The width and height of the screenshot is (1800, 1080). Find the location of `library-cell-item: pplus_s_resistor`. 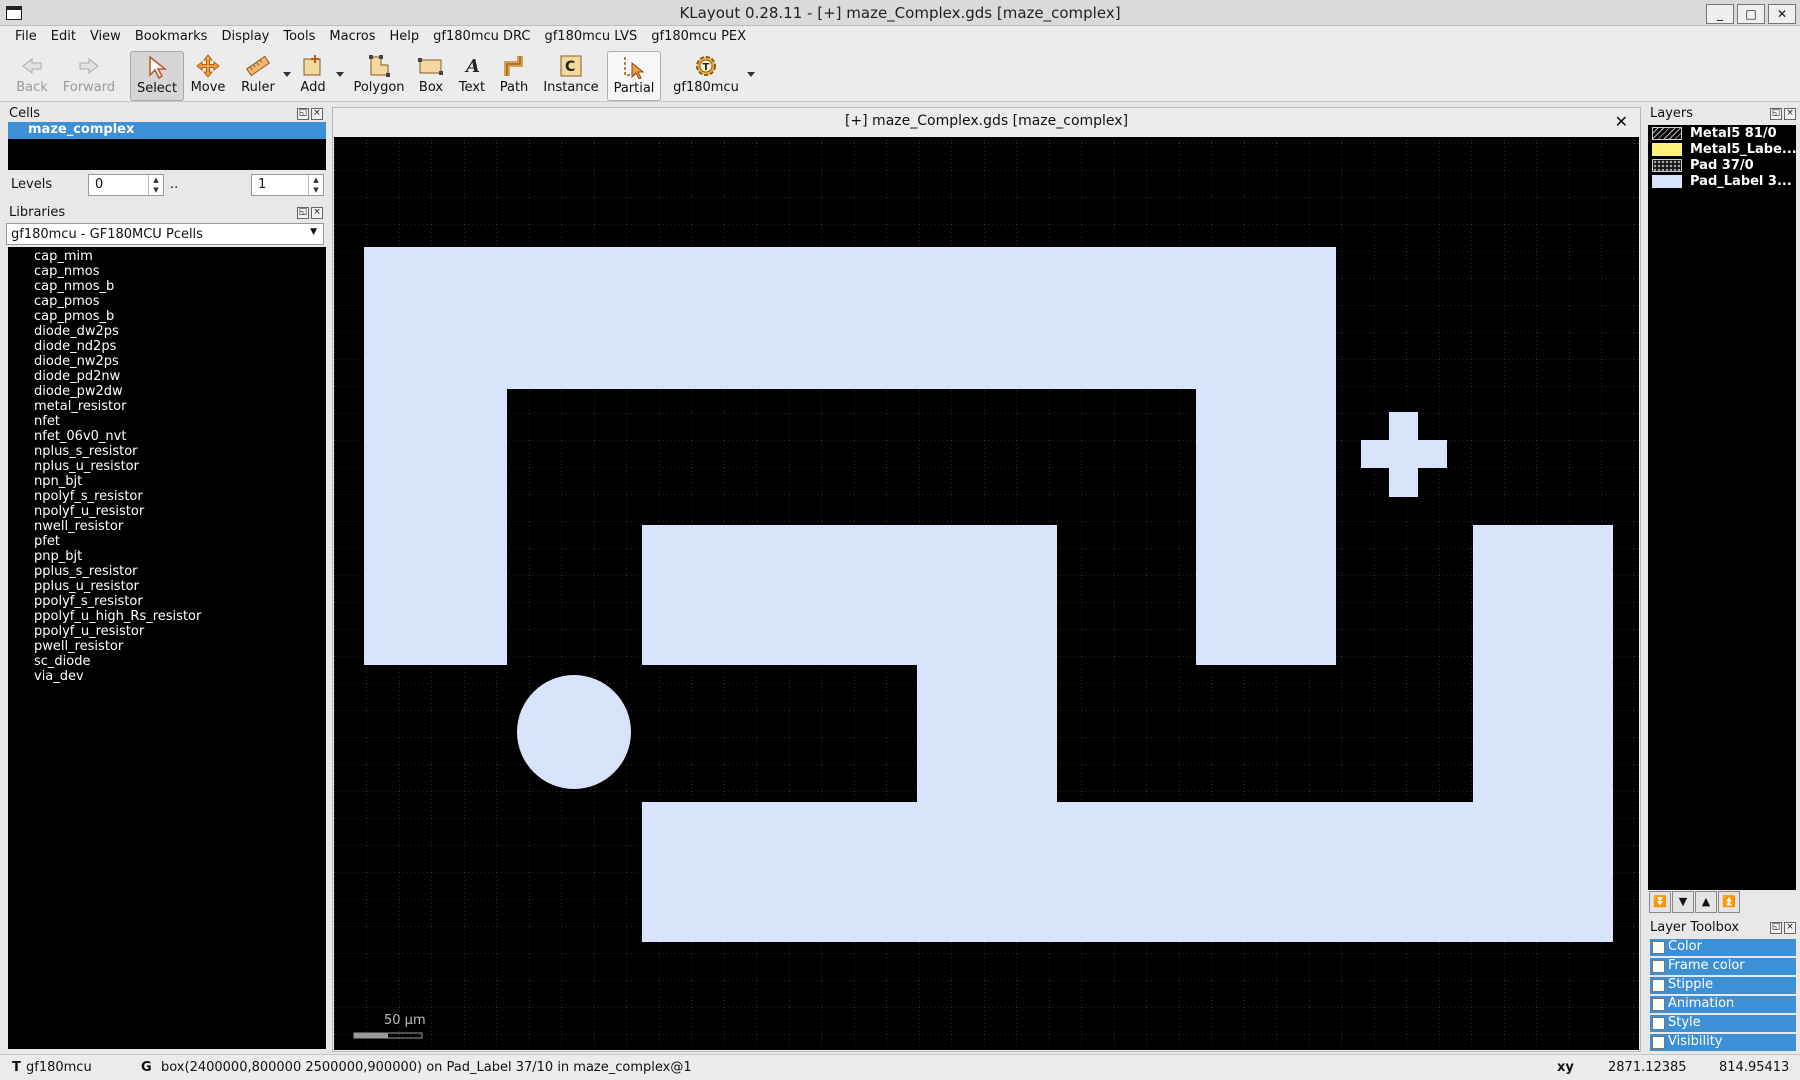

library-cell-item: pplus_s_resistor is located at coordinates (86, 571).